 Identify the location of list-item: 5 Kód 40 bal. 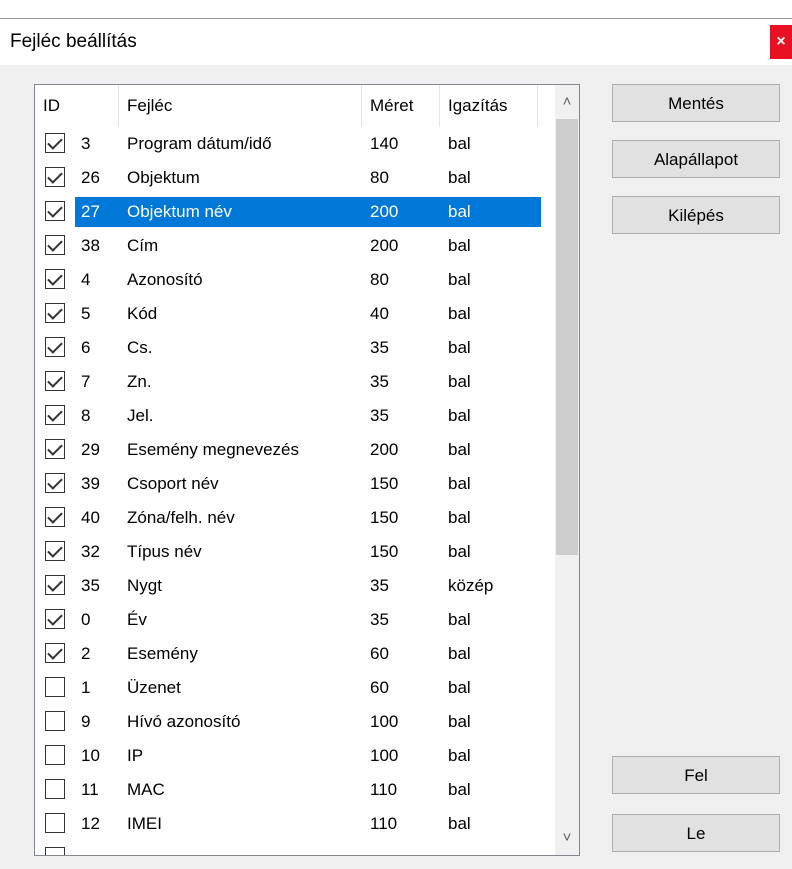
(295, 314).